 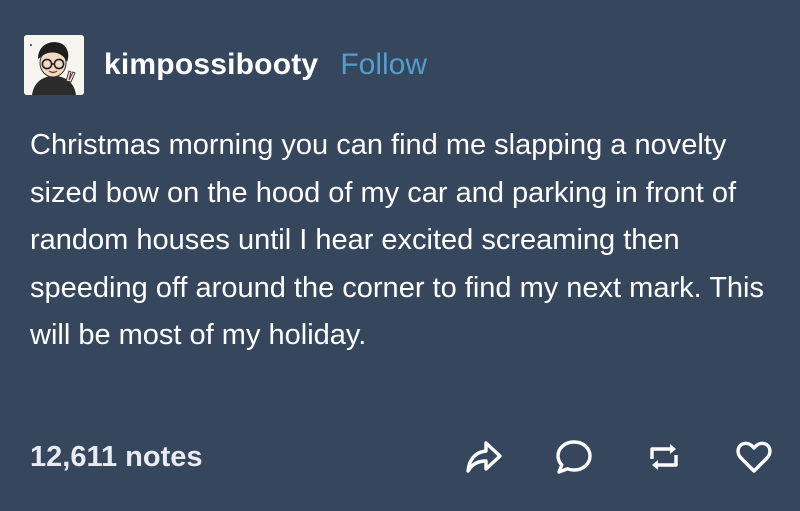 What do you see at coordinates (402, 457) in the screenshot?
I see `post-footer: 12,611 notes` at bounding box center [402, 457].